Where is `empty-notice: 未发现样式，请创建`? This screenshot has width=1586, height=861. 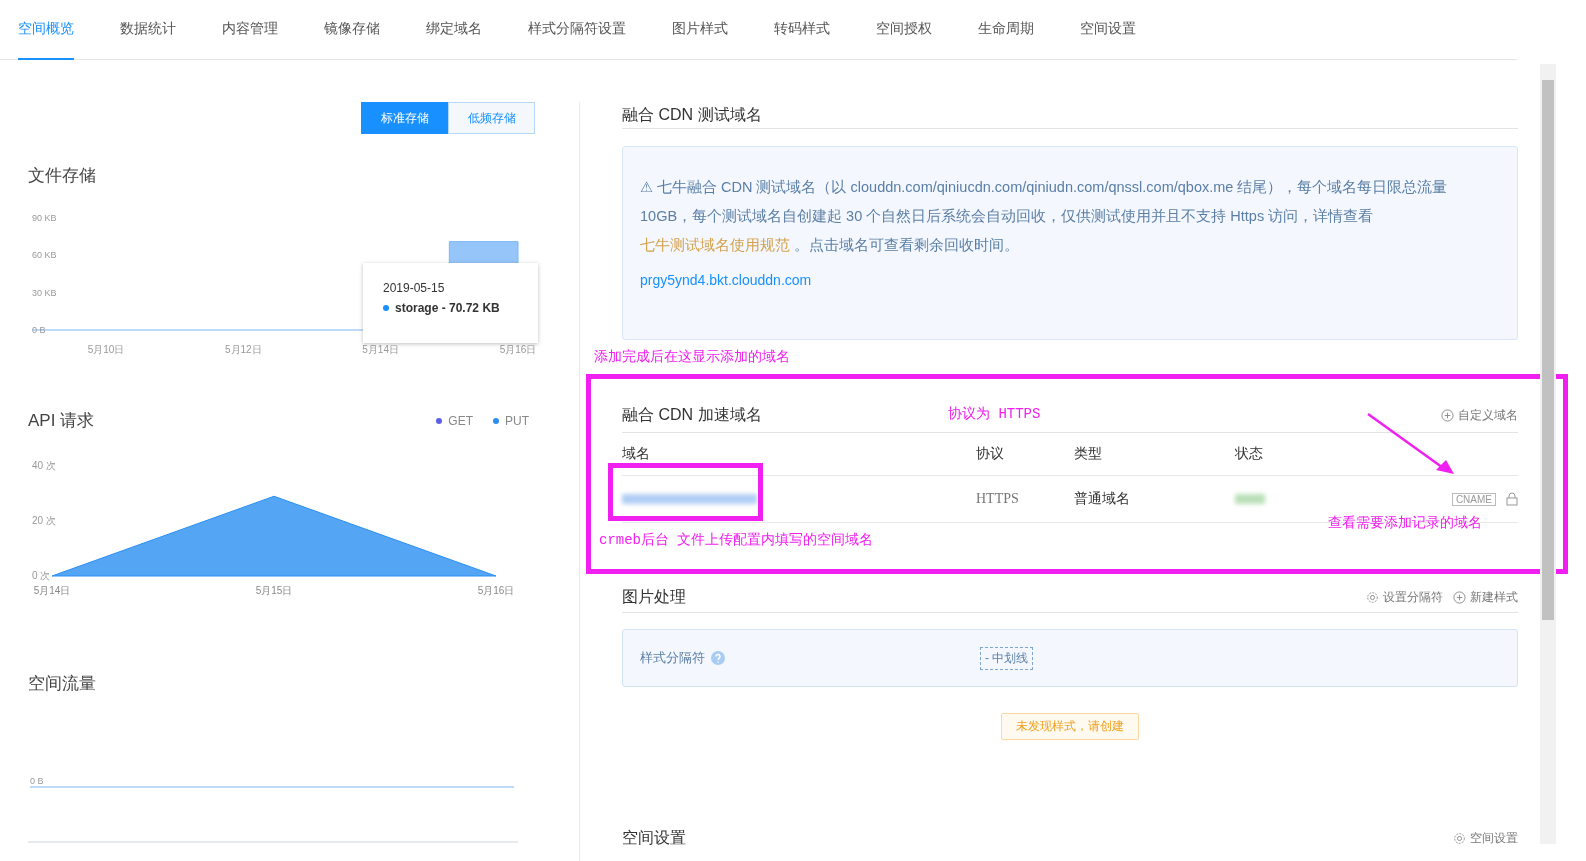 empty-notice: 未发现样式，请创建 is located at coordinates (1070, 726).